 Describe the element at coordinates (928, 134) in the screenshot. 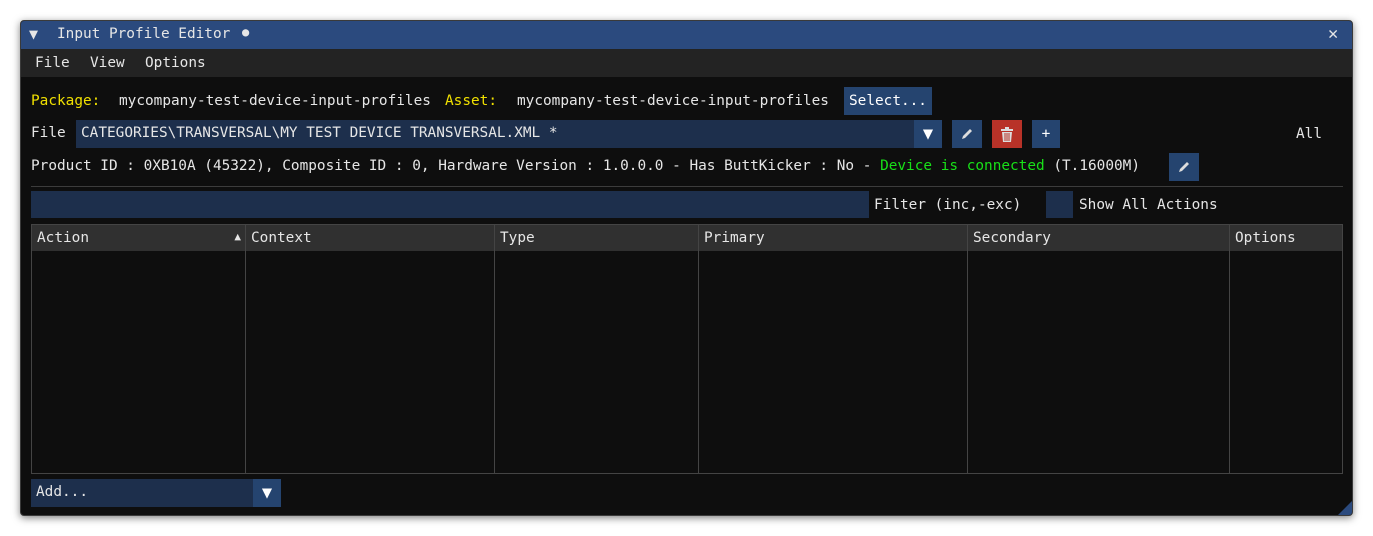

I see `file-dropdown-arrow-icon: ▼` at that location.